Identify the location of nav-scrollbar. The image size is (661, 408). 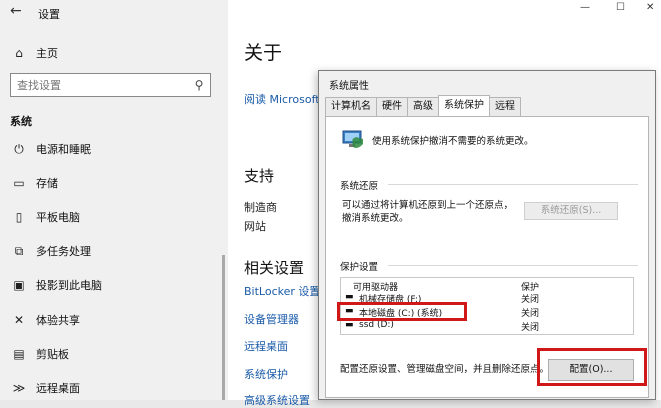
(223, 327).